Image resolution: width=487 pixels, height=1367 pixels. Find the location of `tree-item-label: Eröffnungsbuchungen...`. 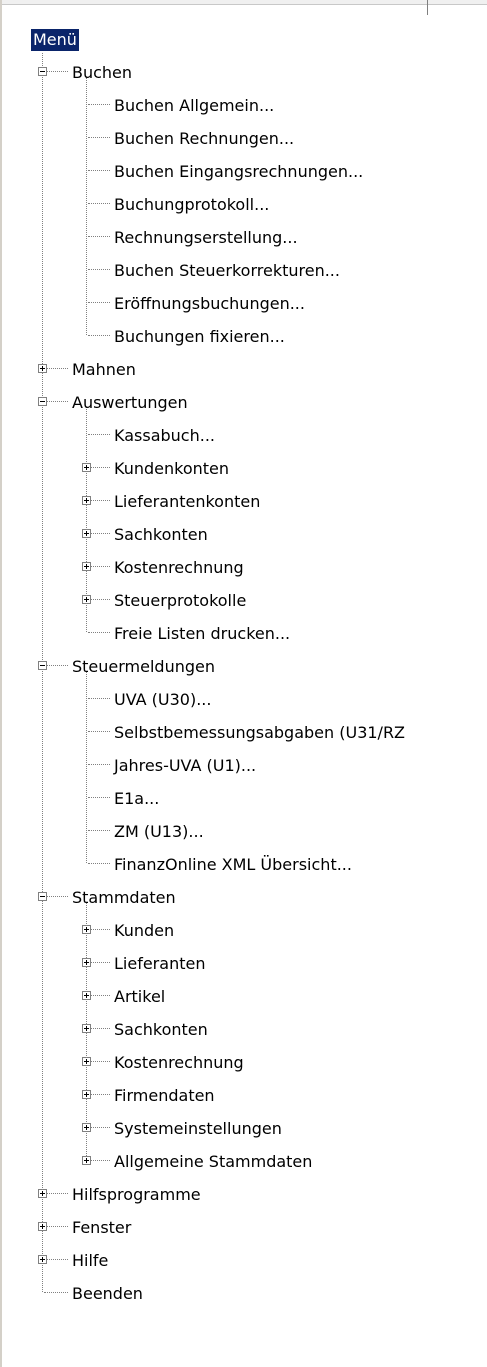

tree-item-label: Eröffnungsbuchungen... is located at coordinates (209, 304).